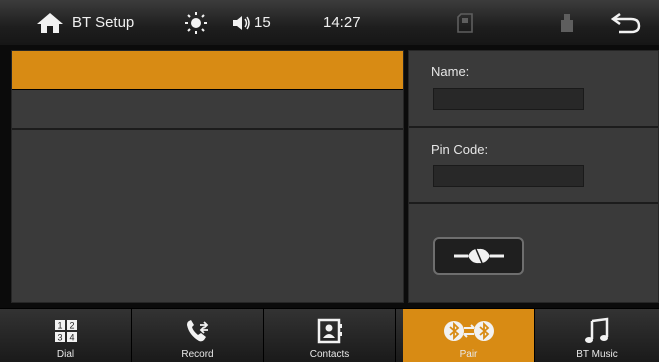  What do you see at coordinates (103, 22) in the screenshot?
I see `page-title: BT Setup` at bounding box center [103, 22].